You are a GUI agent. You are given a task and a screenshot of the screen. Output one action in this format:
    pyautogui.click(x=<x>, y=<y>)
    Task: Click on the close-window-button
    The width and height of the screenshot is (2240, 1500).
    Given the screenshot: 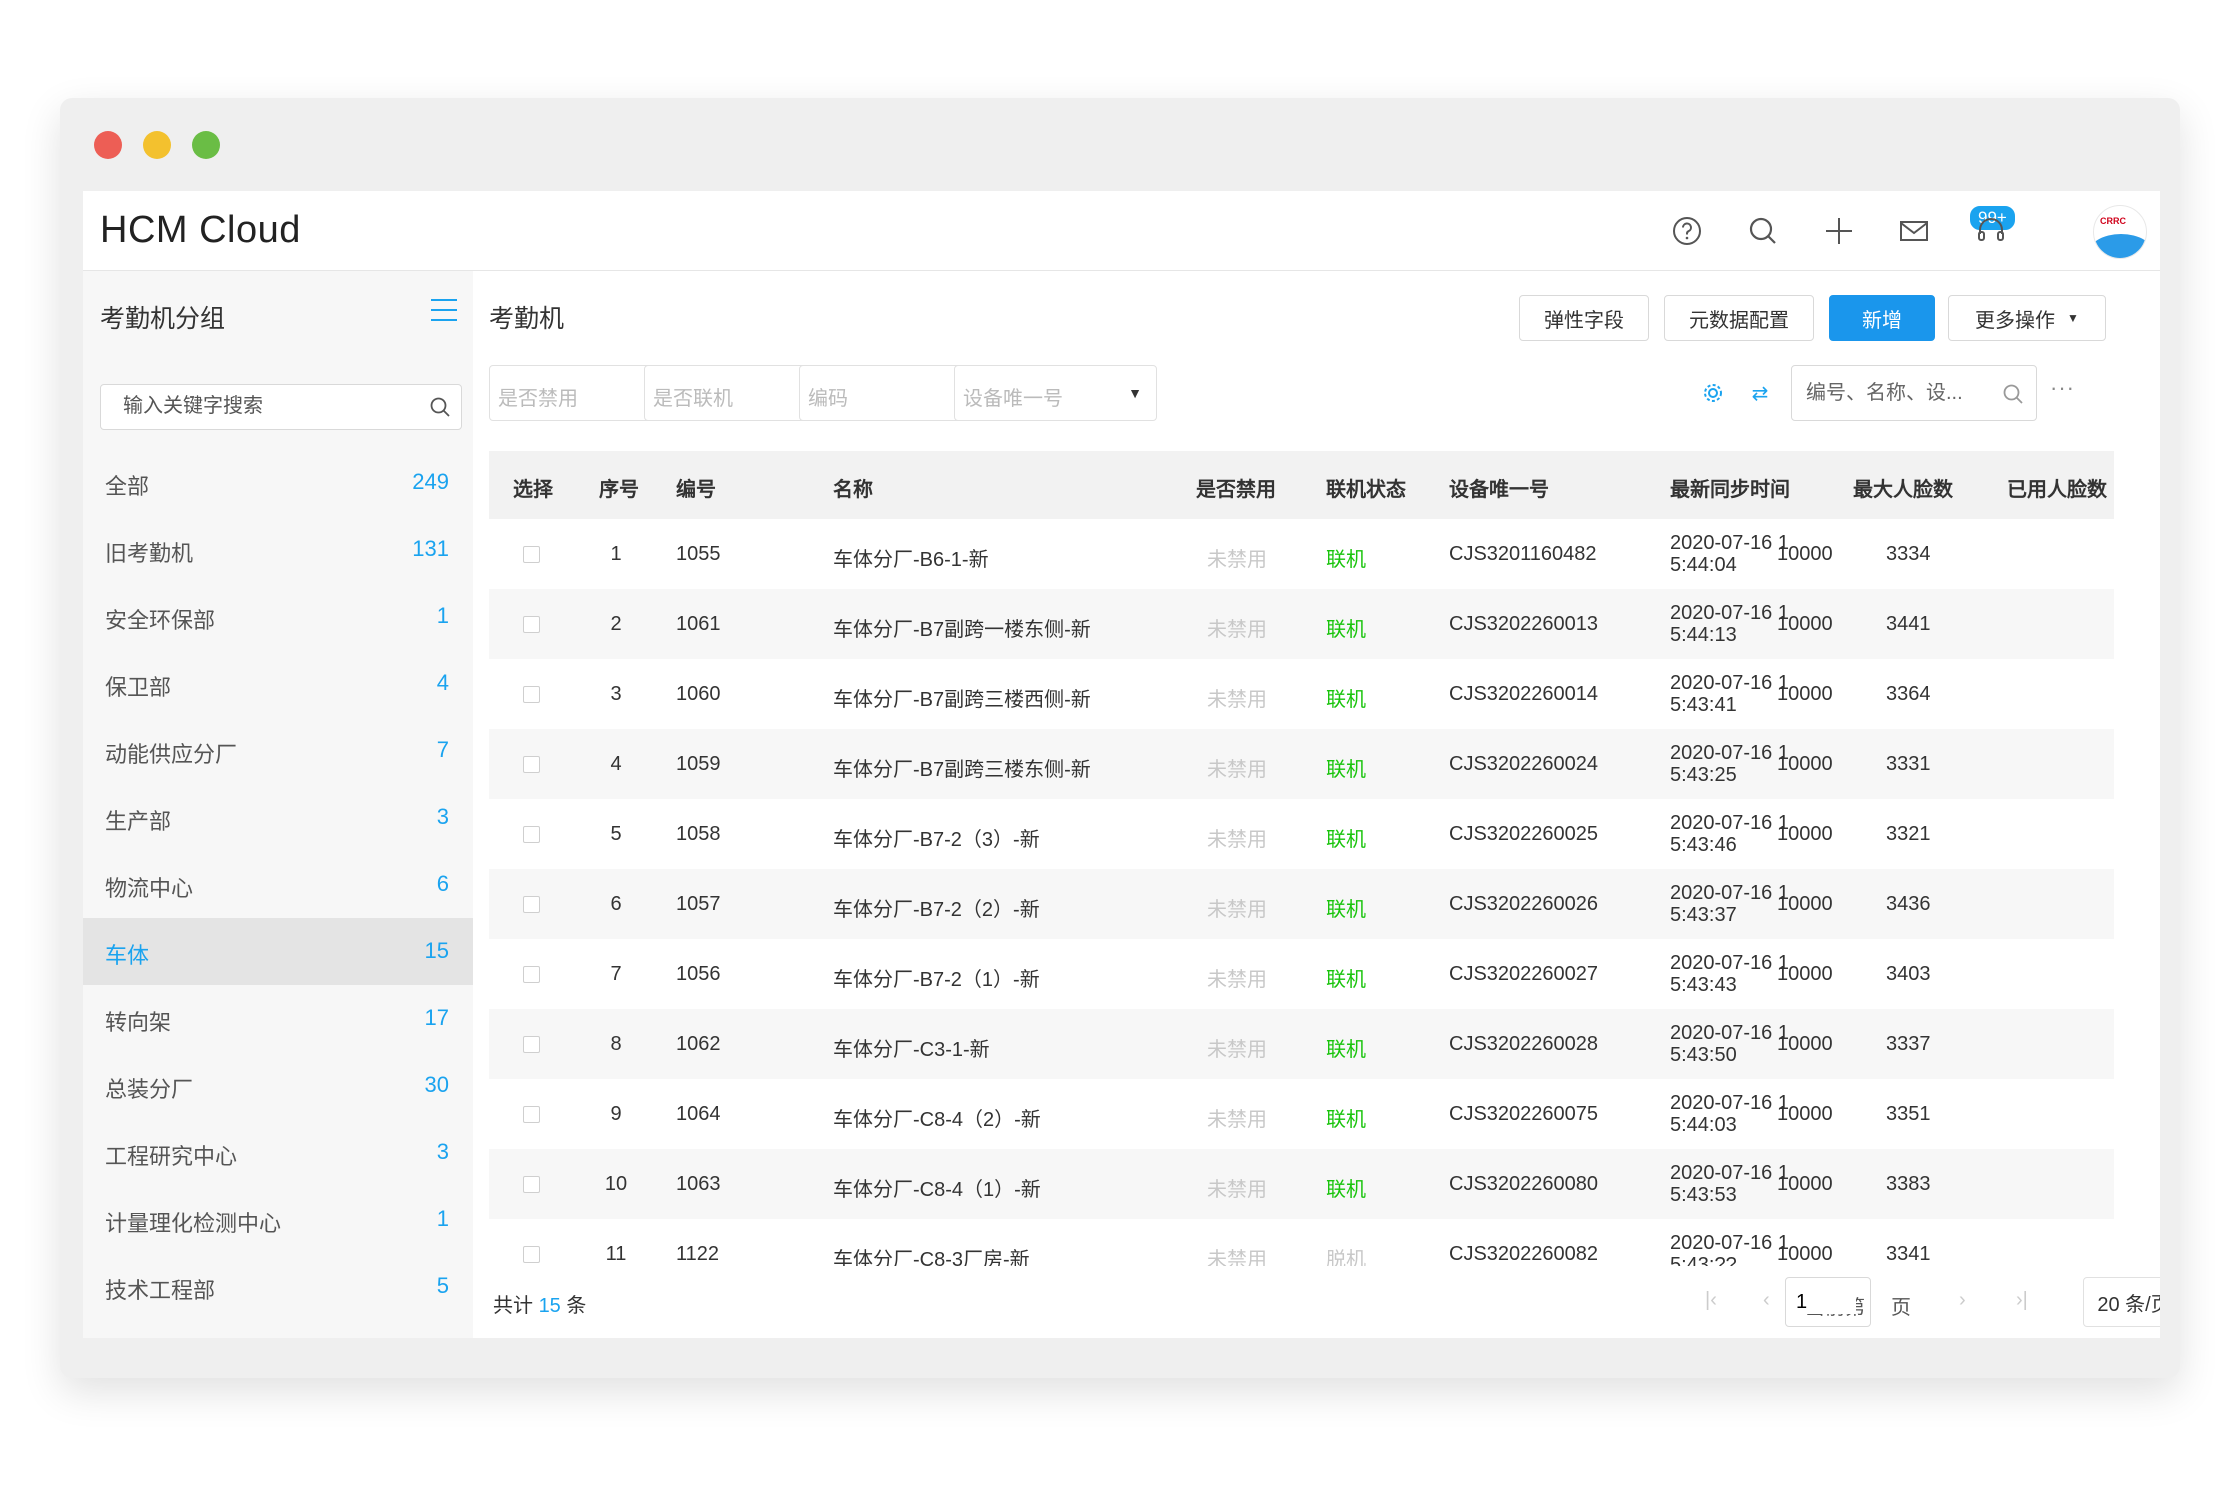 What is the action you would take?
    pyautogui.click(x=108, y=145)
    